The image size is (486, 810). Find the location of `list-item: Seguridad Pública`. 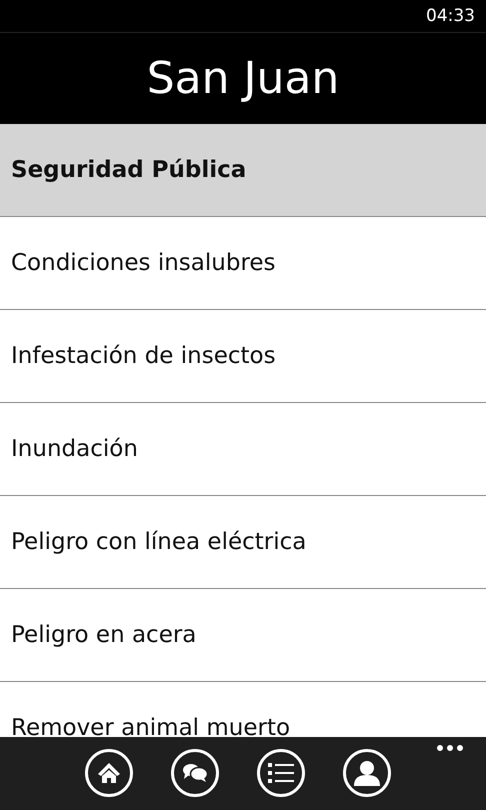

list-item: Seguridad Pública is located at coordinates (243, 170).